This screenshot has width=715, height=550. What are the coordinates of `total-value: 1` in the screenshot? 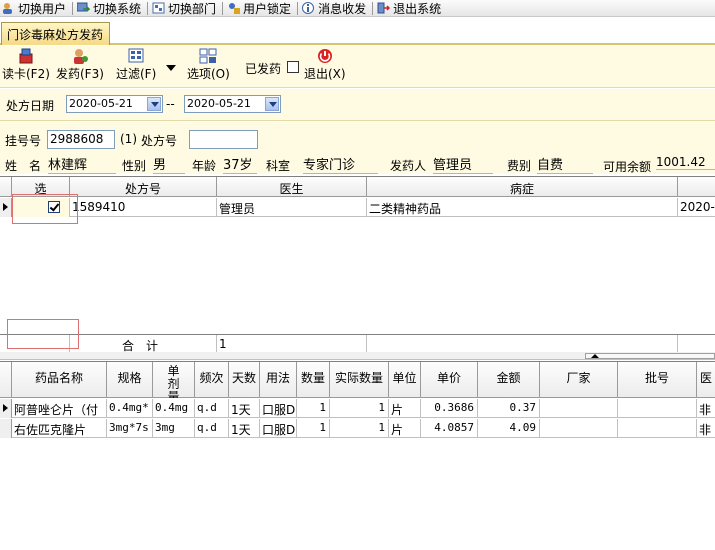 It's located at (292, 343).